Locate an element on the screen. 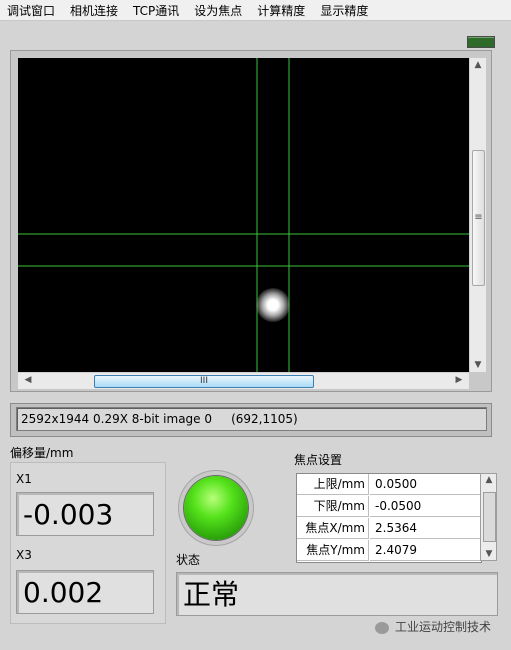 The height and width of the screenshot is (650, 511). status-value-display: 正常 is located at coordinates (337, 594).